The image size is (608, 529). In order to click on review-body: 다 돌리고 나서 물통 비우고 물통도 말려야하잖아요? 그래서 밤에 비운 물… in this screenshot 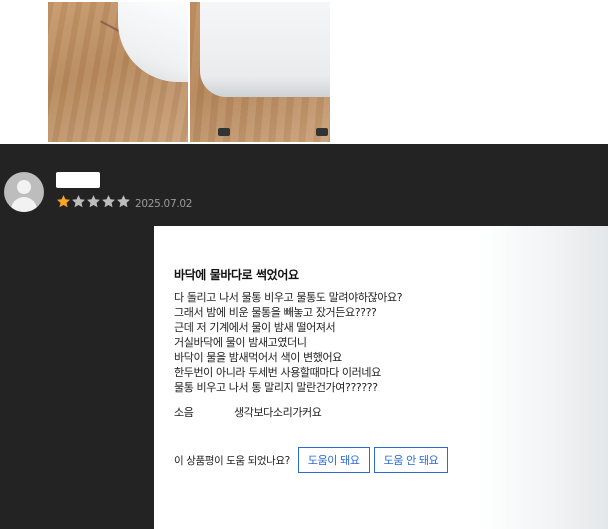, I will do `click(288, 342)`.